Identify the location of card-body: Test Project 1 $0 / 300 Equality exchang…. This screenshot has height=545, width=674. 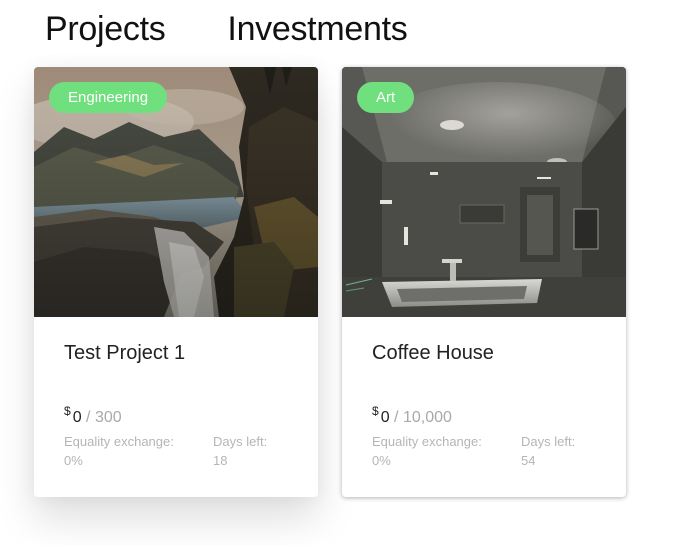
(176, 406).